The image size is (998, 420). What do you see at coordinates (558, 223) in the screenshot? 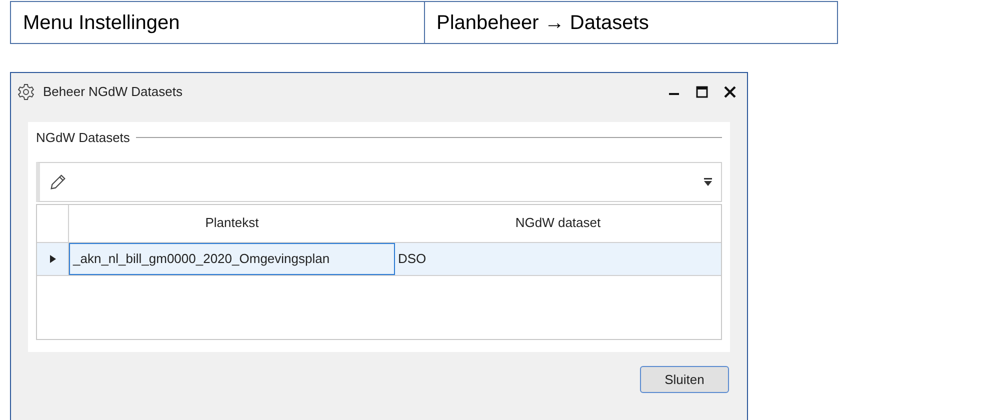
I see `column-header: NGdW dataset` at bounding box center [558, 223].